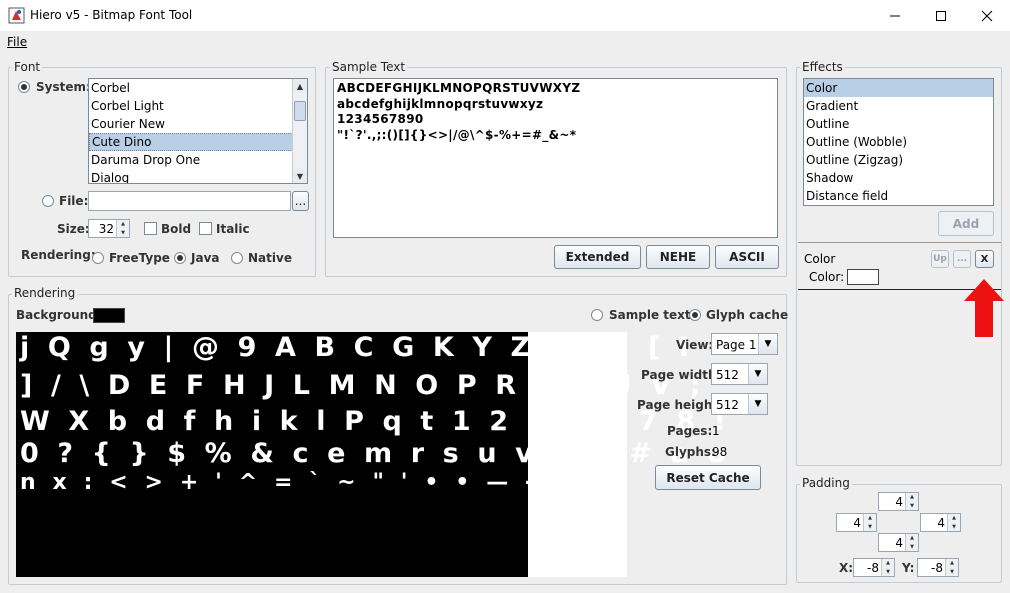  What do you see at coordinates (747, 257) in the screenshot?
I see `ascii-button: ASCII` at bounding box center [747, 257].